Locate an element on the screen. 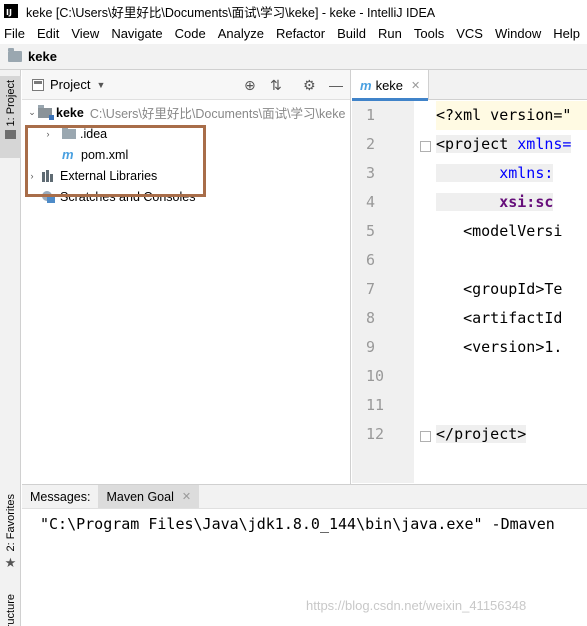  tree-node-external-libraries: › External Libraries is located at coordinates (186, 175).